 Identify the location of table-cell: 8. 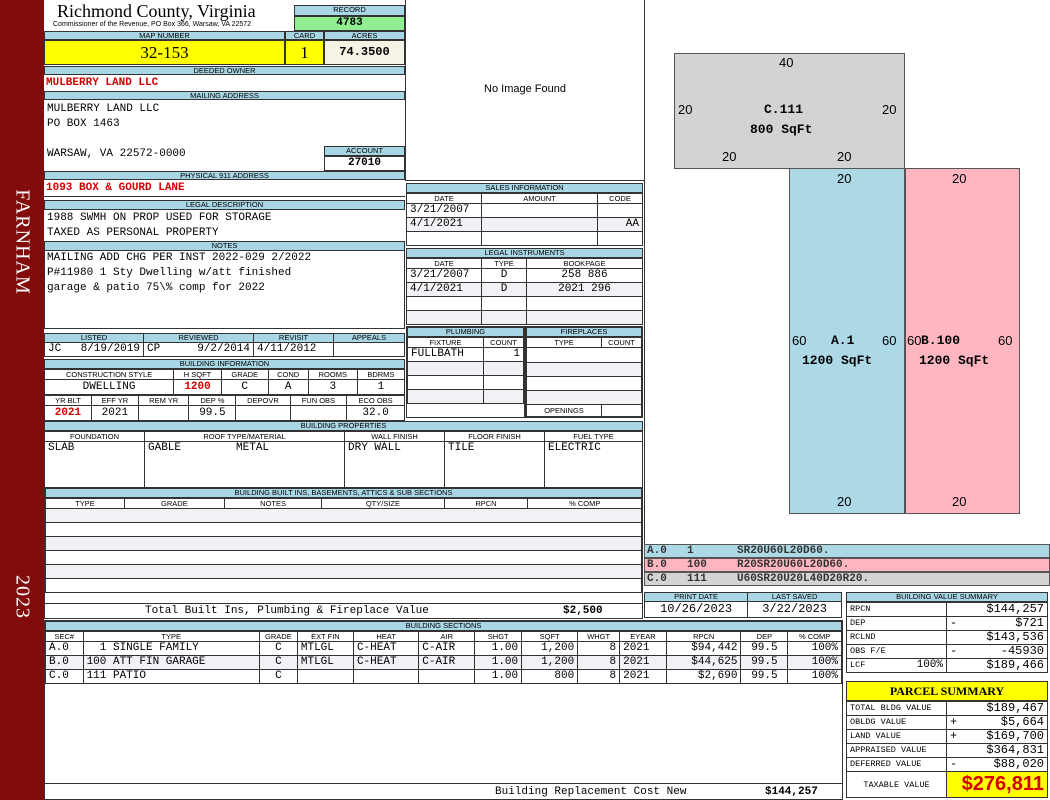
(599, 676).